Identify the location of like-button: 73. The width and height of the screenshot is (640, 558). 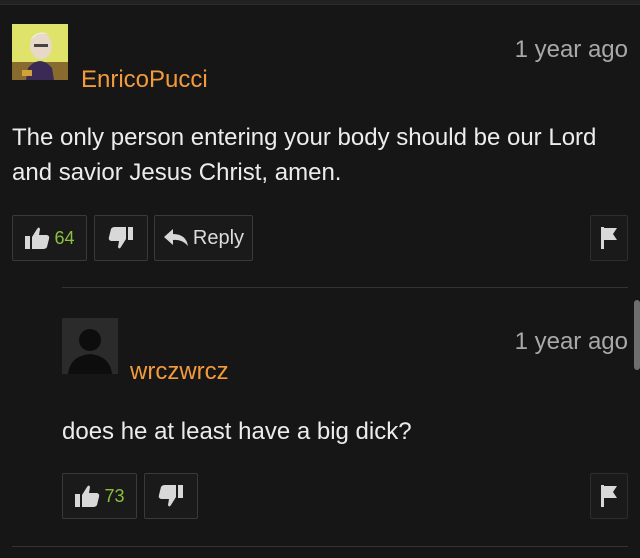
(99, 496).